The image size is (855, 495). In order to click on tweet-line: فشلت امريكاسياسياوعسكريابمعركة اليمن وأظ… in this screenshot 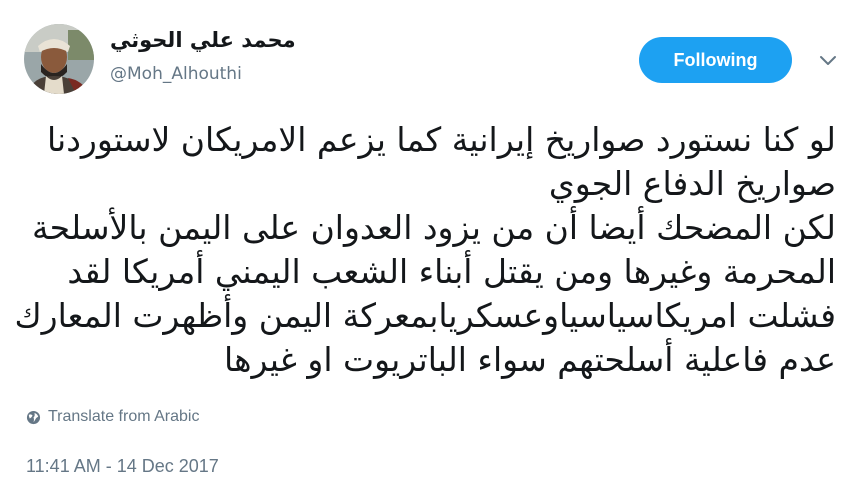, I will do `click(425, 315)`.